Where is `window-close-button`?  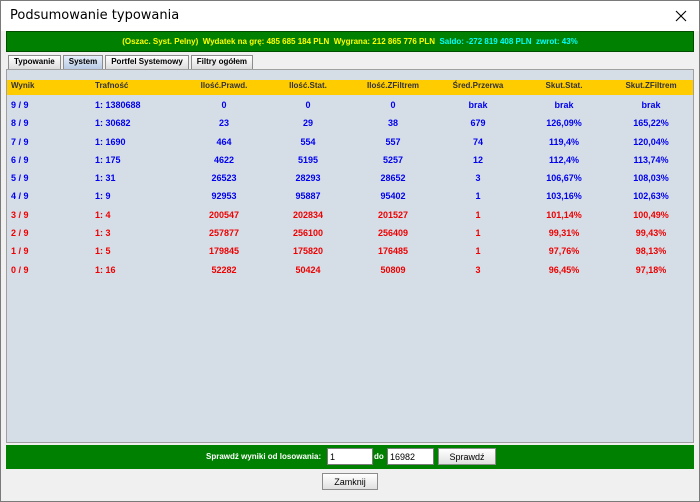 window-close-button is located at coordinates (681, 16).